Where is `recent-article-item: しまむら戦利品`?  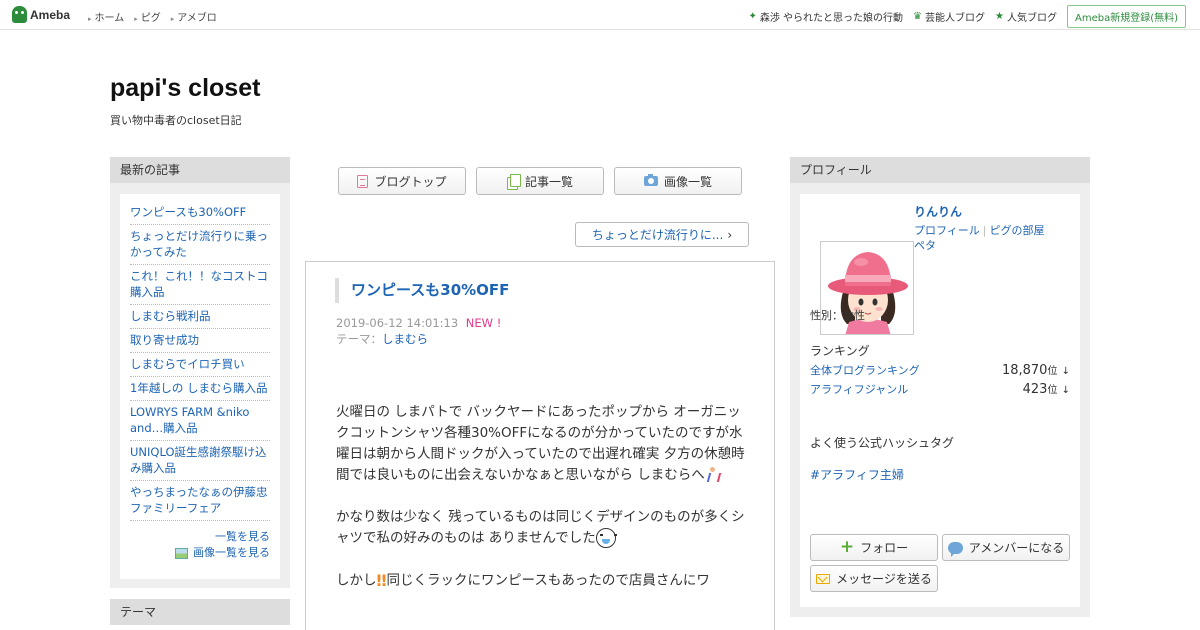
recent-article-item: しまむら戦利品 is located at coordinates (200, 317).